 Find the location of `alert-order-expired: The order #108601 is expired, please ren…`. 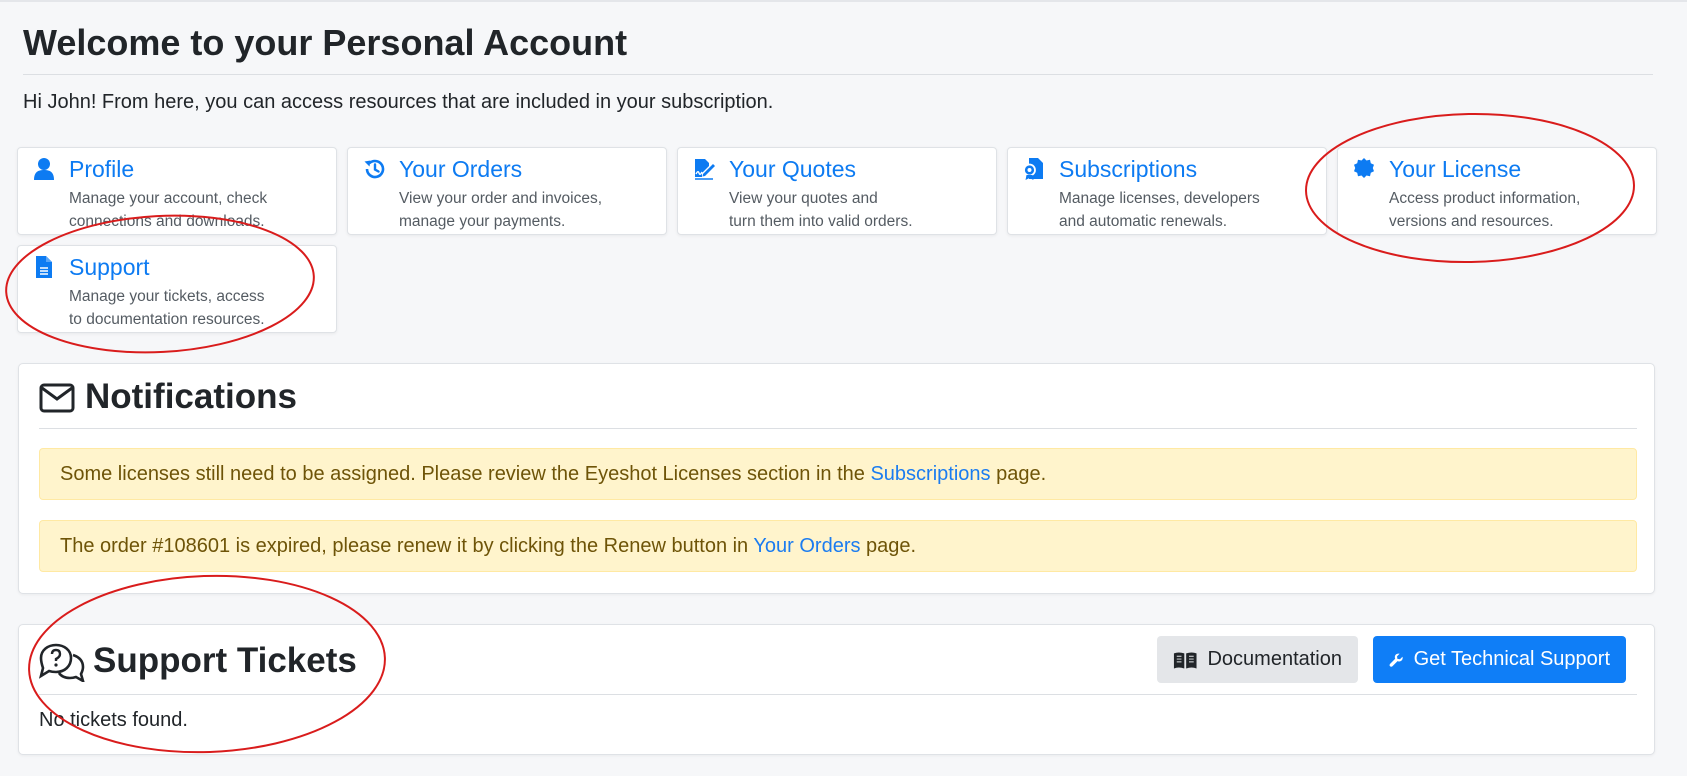

alert-order-expired: The order #108601 is expired, please ren… is located at coordinates (838, 546).